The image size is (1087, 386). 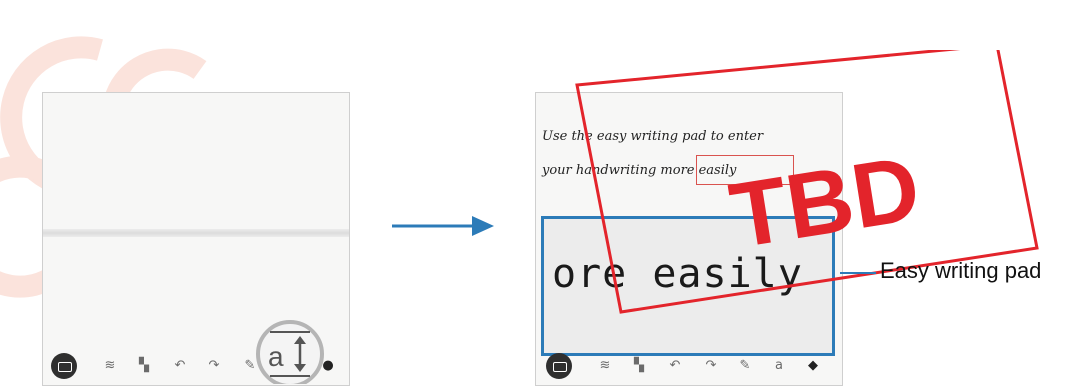 I want to click on svg-text: a, so click(x=276, y=356).